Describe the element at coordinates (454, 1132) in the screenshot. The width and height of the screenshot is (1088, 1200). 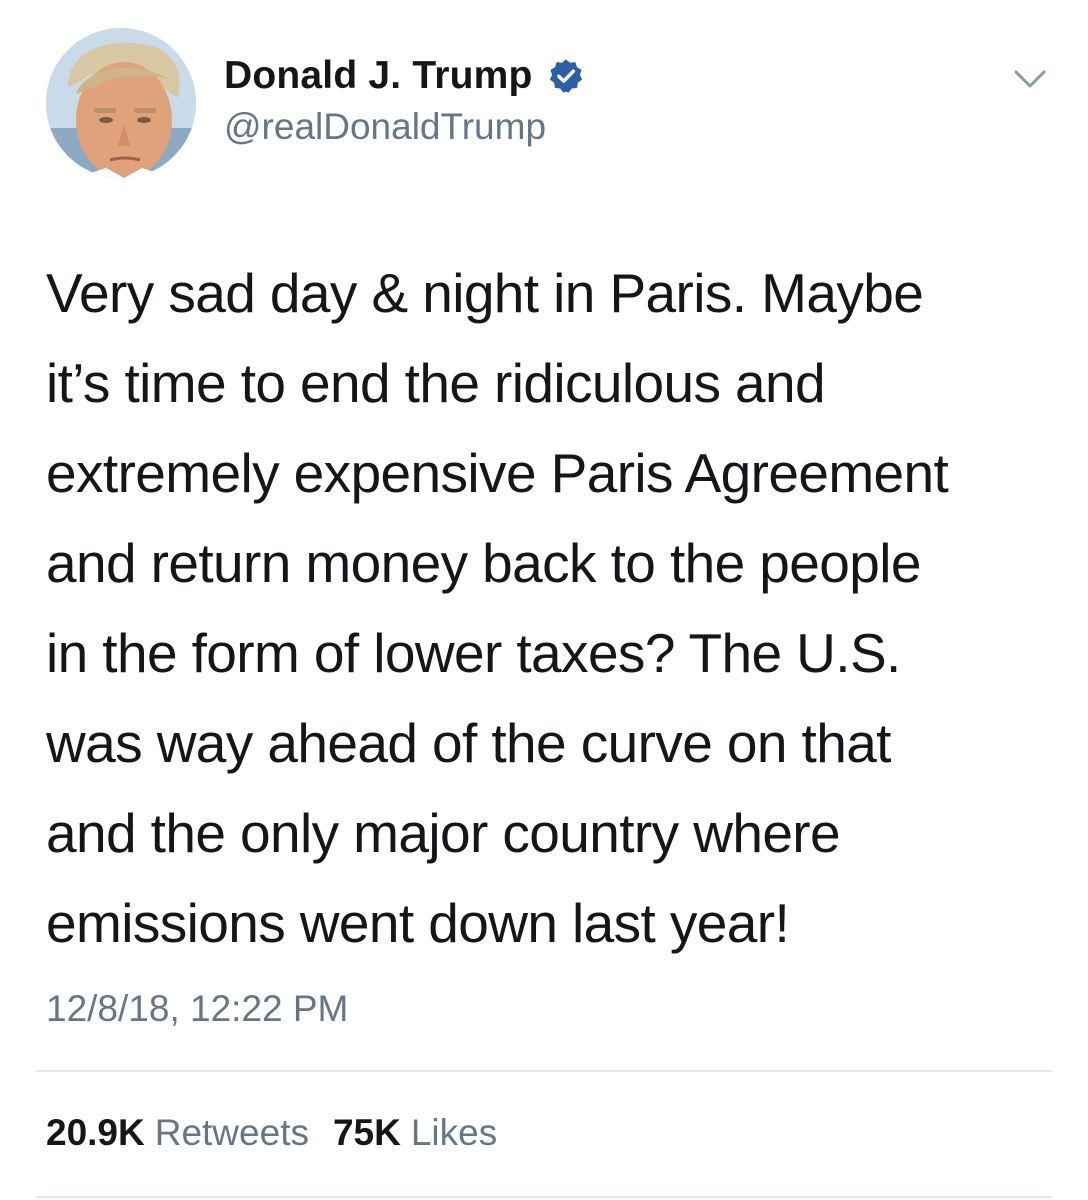
I see `likes-label: Likes` at that location.